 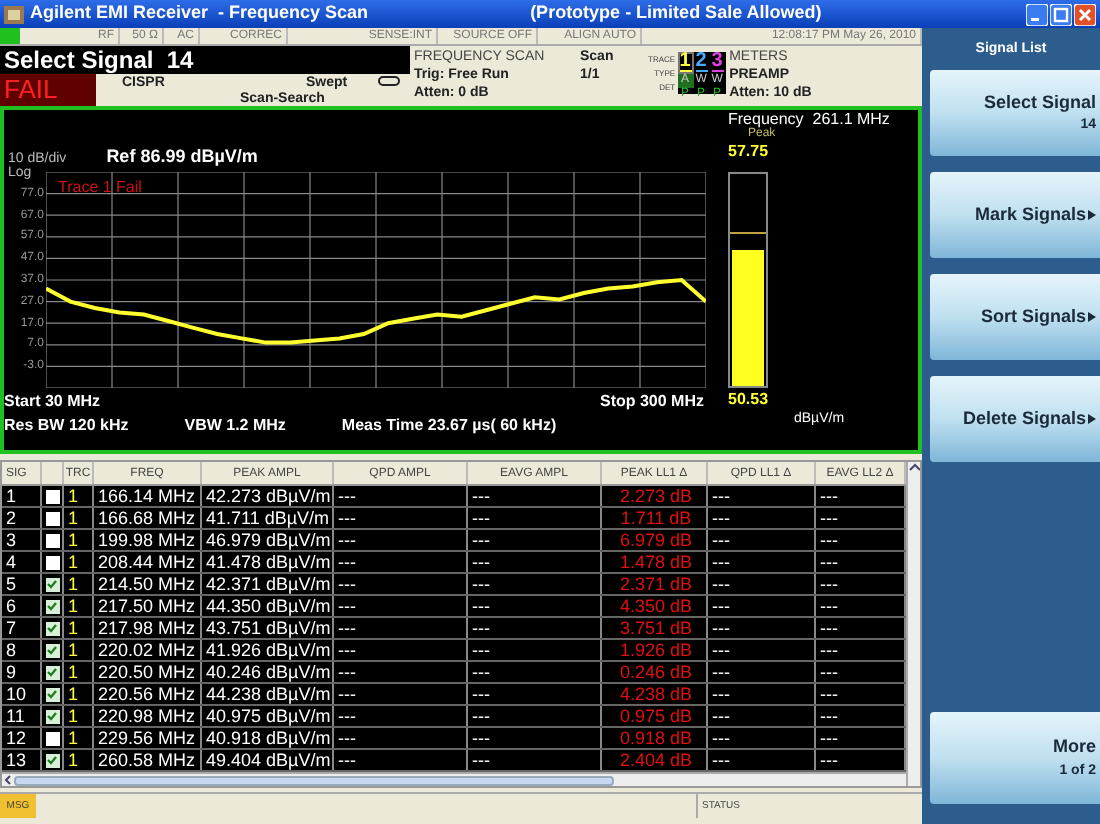 What do you see at coordinates (22, 716) in the screenshot?
I see `table-cell: 11` at bounding box center [22, 716].